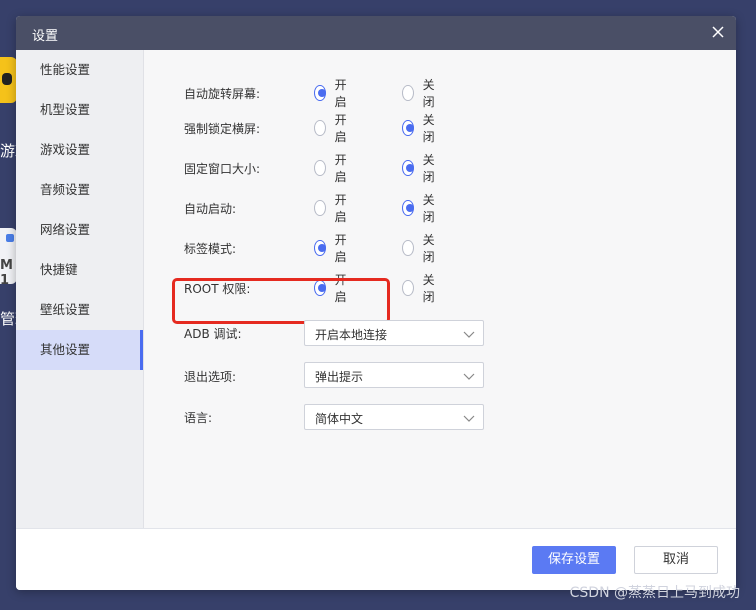  I want to click on watermark: CSDN @蒸蒸日上马到成功, so click(654, 593).